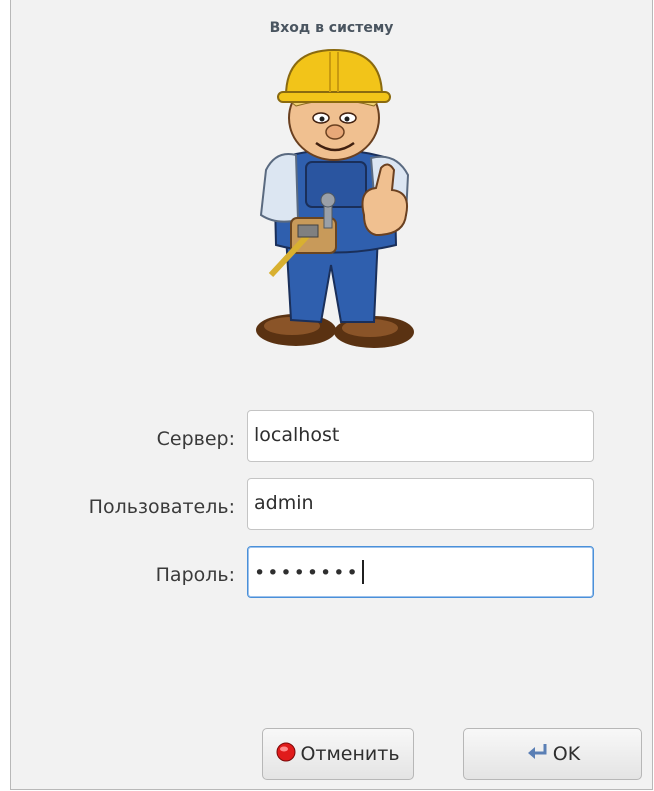 This screenshot has width=654, height=791. Describe the element at coordinates (420, 504) in the screenshot. I see `username-input: admin` at that location.